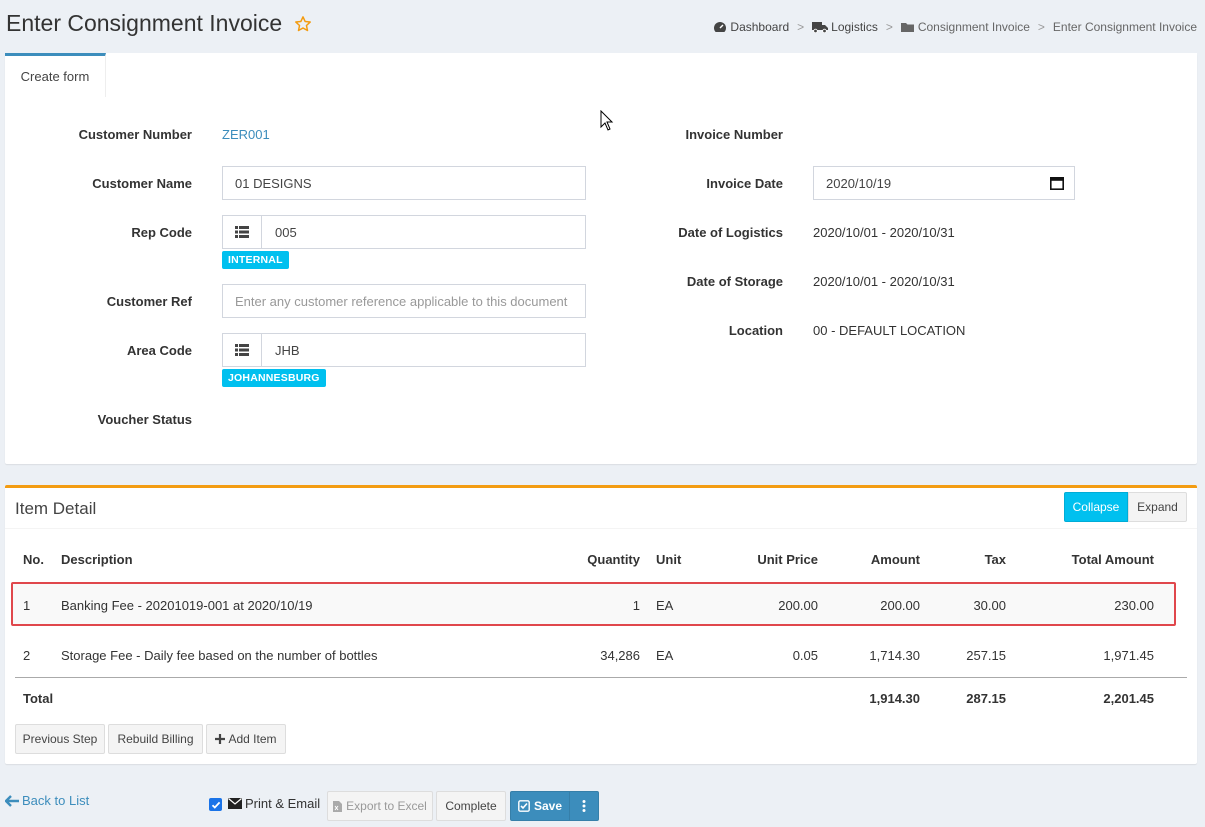  I want to click on rep-code-label: Rep Code, so click(161, 232).